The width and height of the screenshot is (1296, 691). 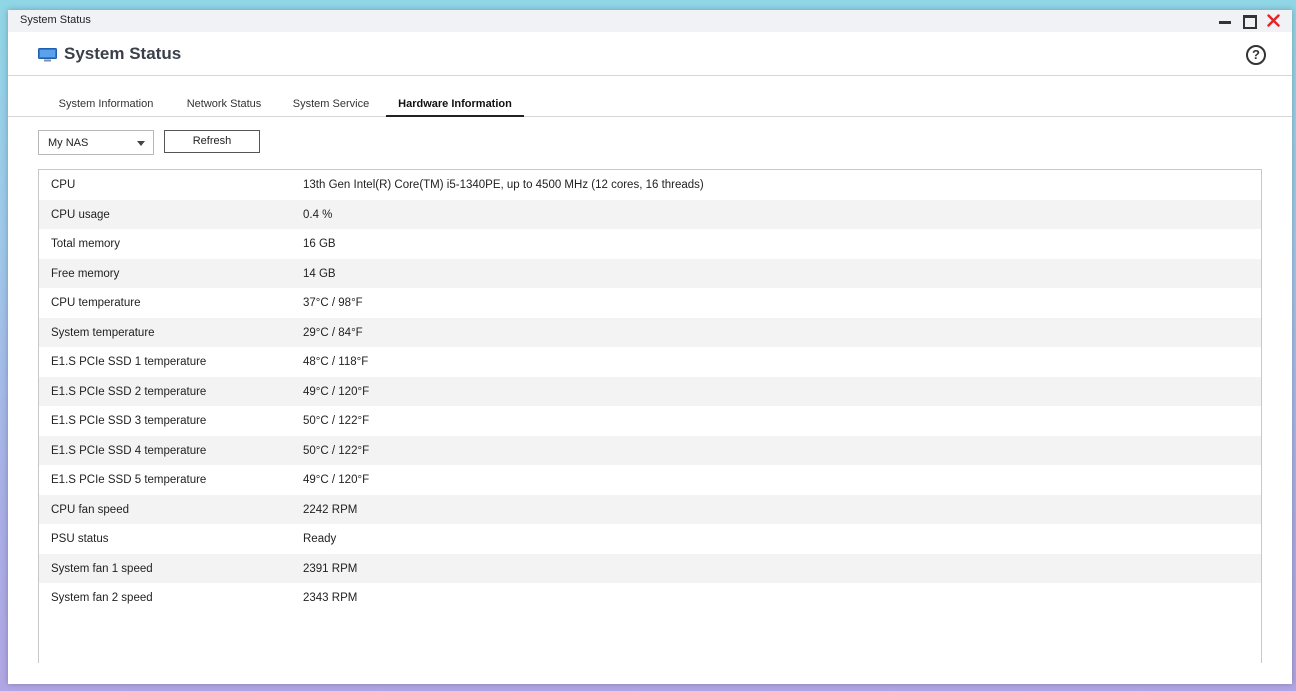 I want to click on device-select-value: My NAS, so click(x=68, y=143).